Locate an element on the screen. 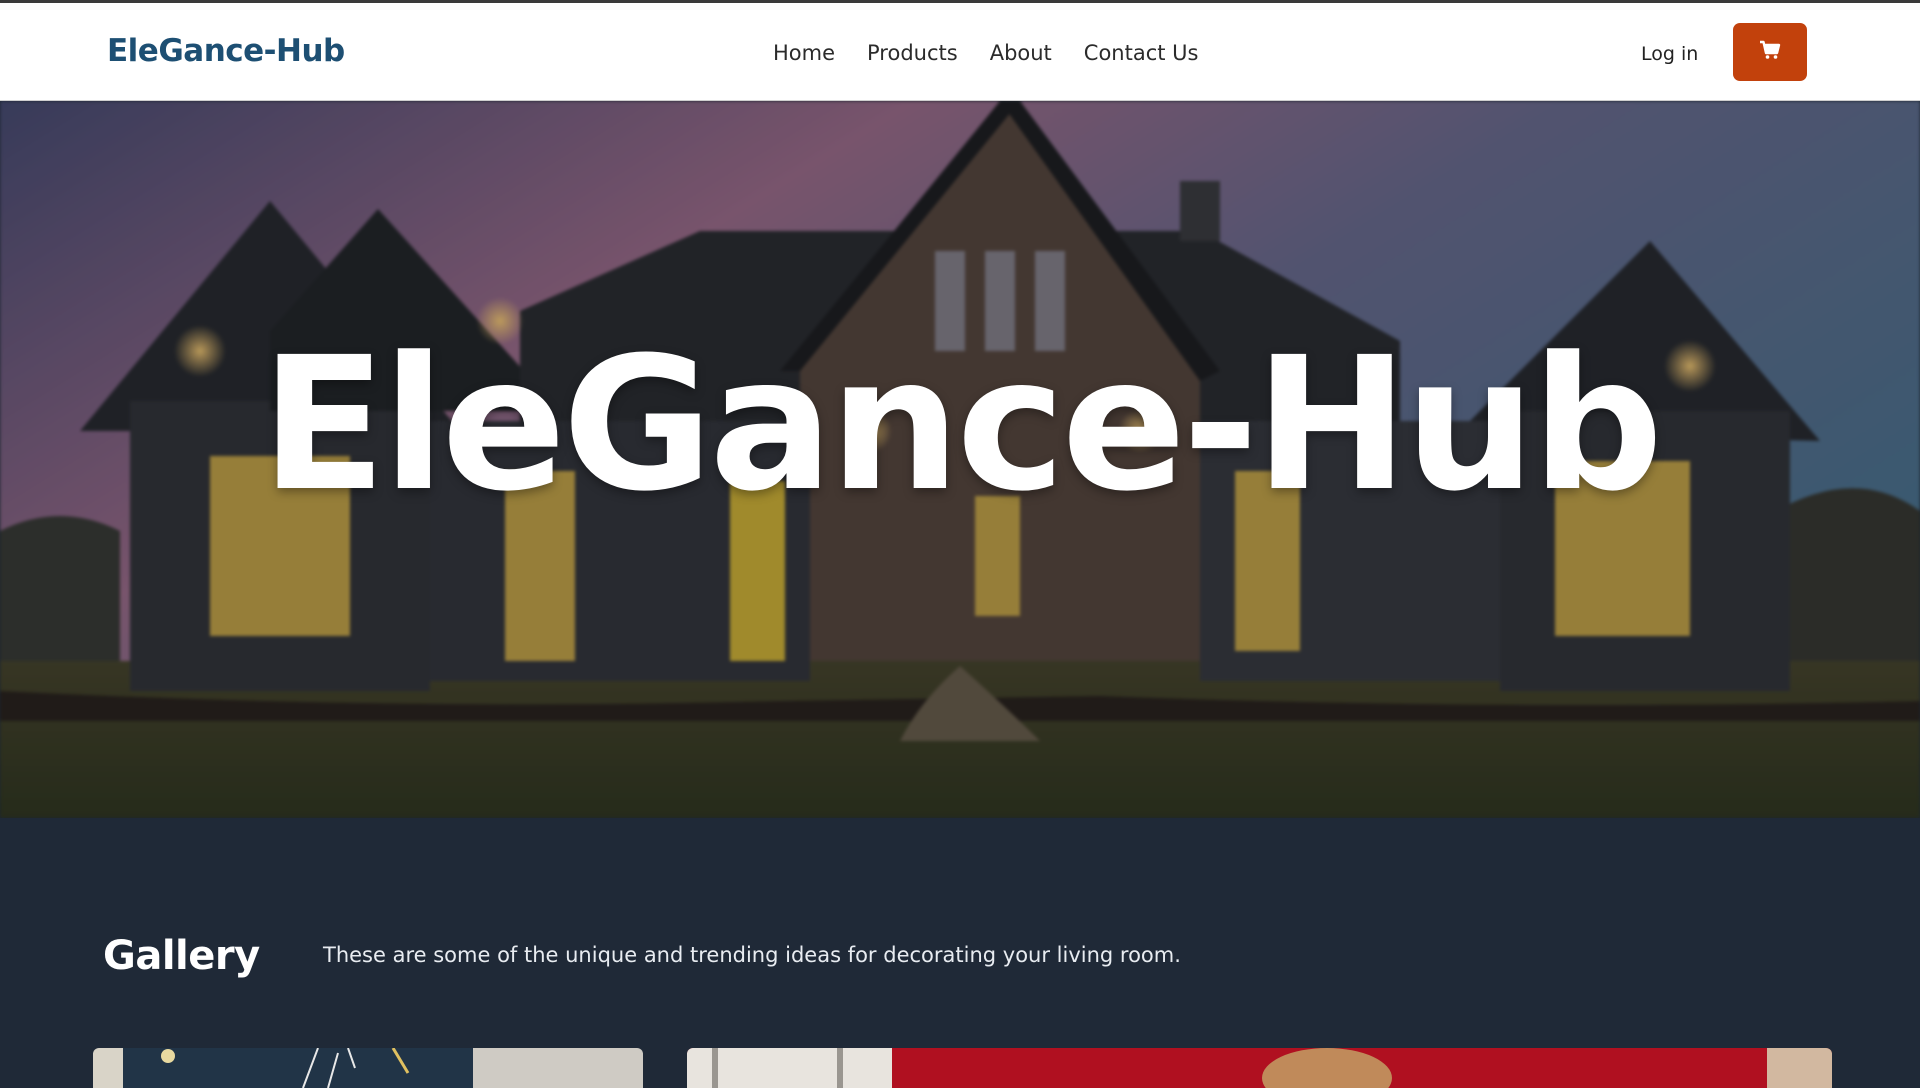 The image size is (1920, 1088). cart-icon is located at coordinates (1770, 52).